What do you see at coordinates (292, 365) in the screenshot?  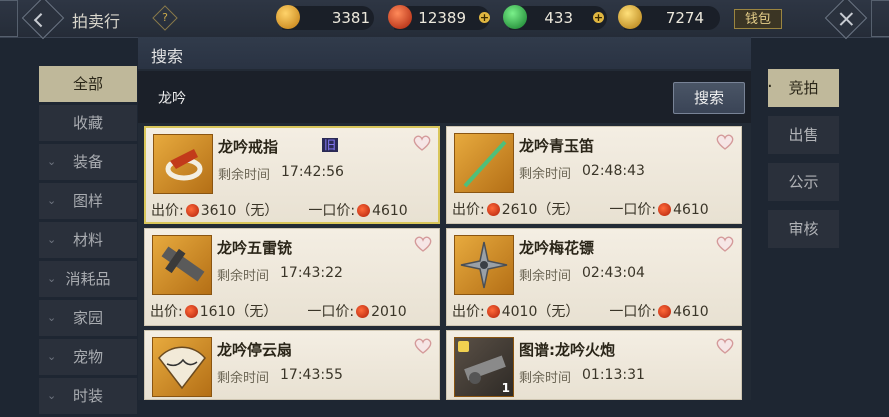 I see `item-card: 龙吟停云扇 剩余时间 17:43:55` at bounding box center [292, 365].